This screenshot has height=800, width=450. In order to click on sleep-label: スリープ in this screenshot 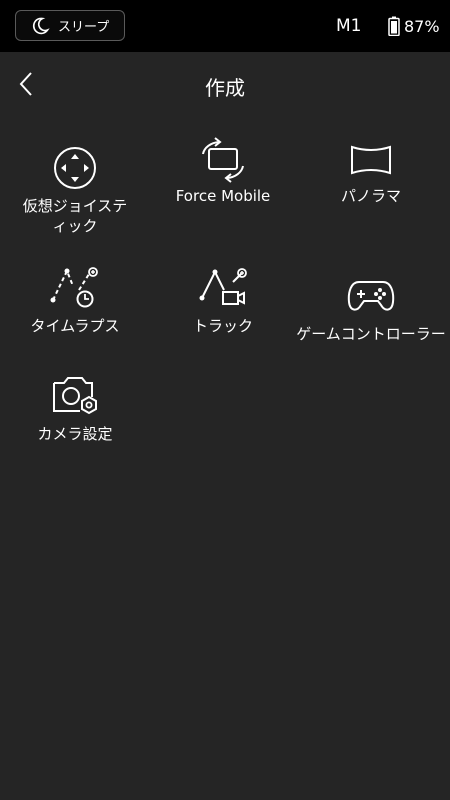, I will do `click(84, 27)`.